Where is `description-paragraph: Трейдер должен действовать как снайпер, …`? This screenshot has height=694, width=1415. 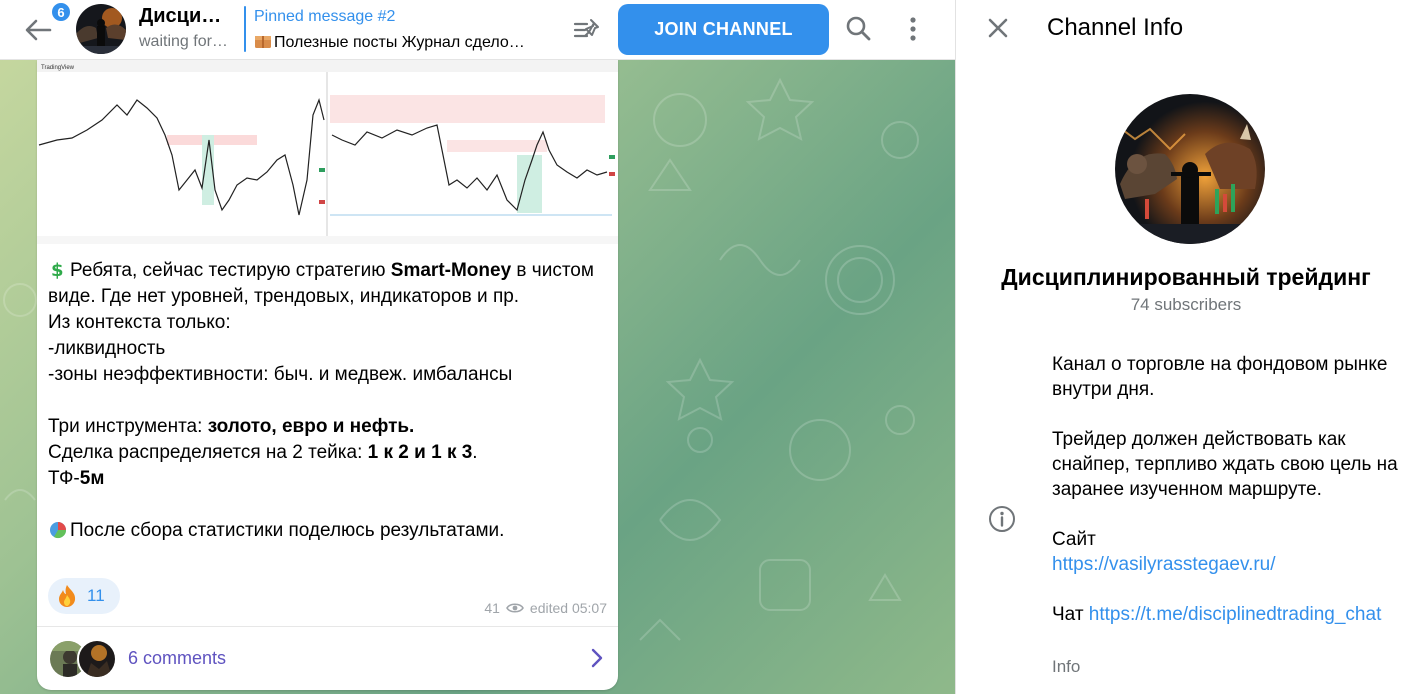
description-paragraph: Трейдер должен действовать как снайпер, … is located at coordinates (1225, 464).